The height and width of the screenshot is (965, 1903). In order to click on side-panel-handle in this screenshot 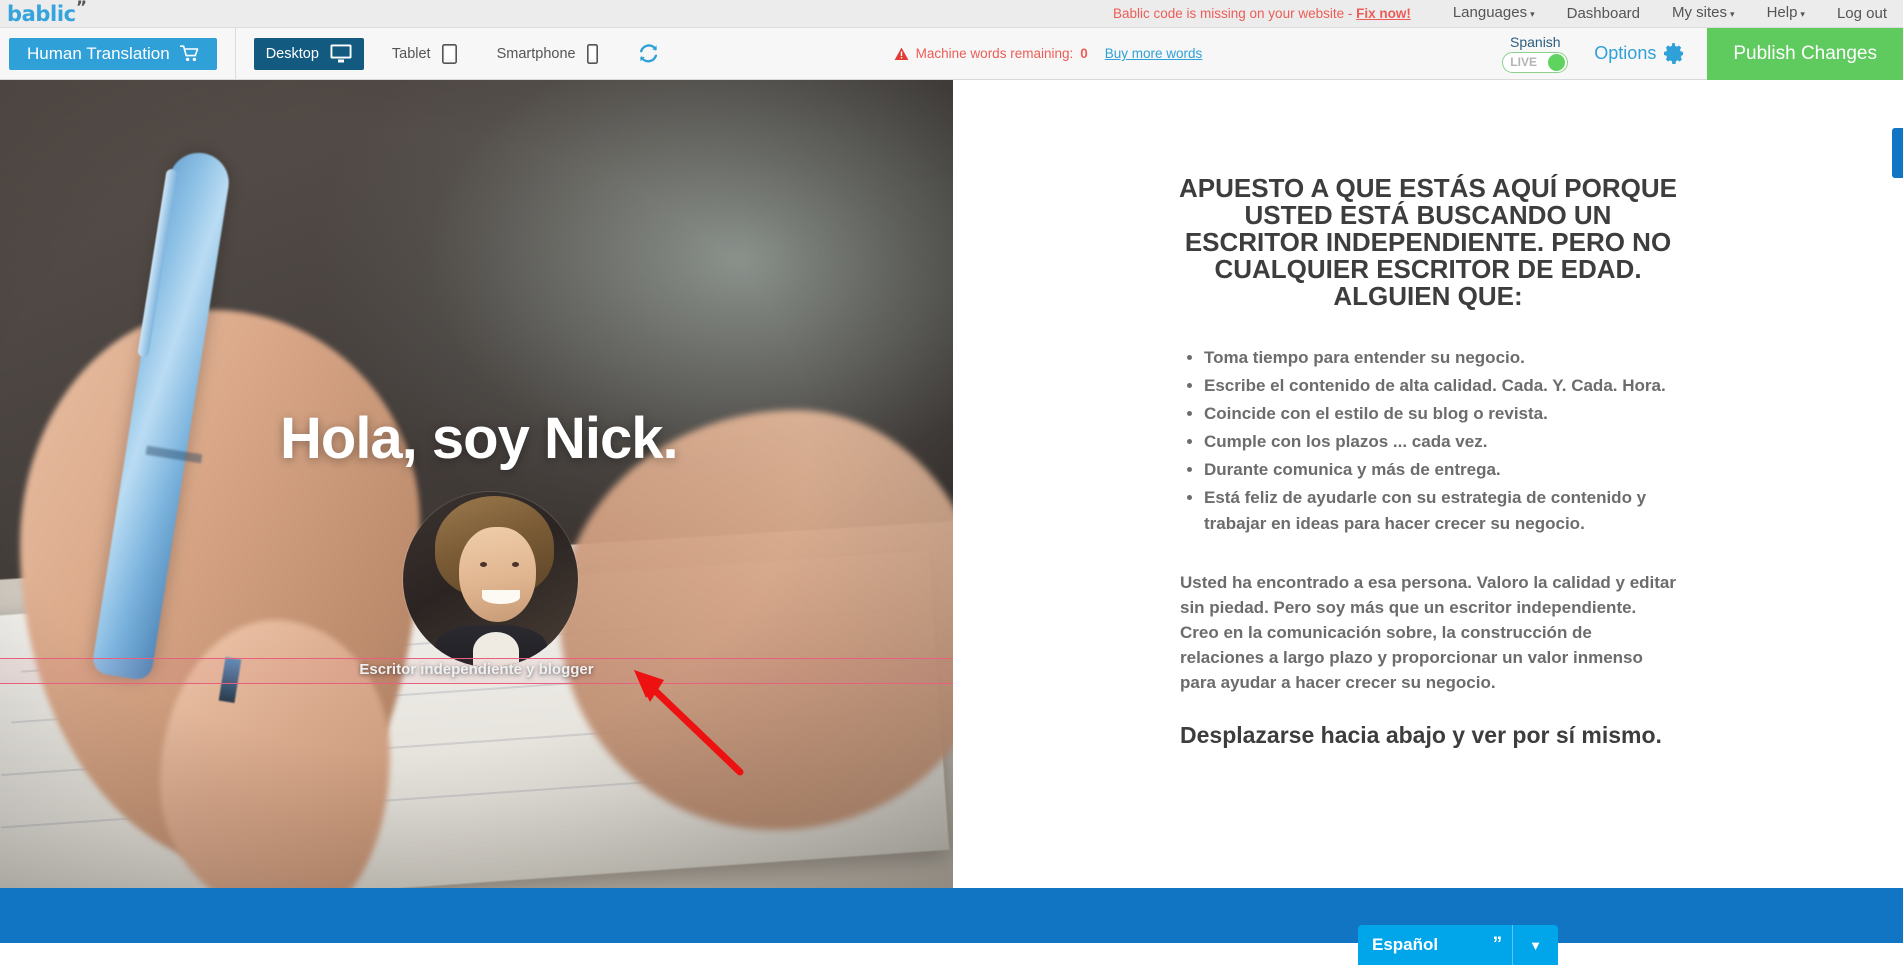, I will do `click(1897, 153)`.